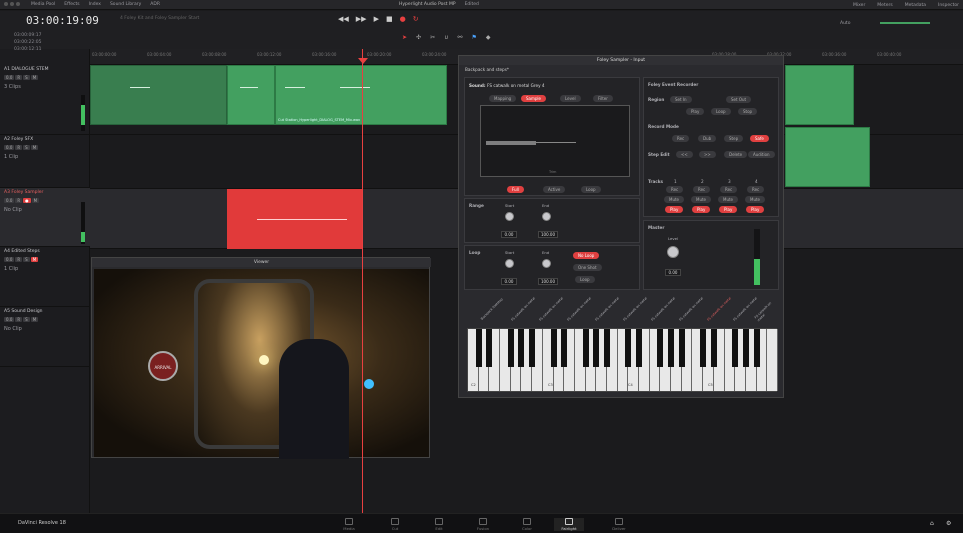  What do you see at coordinates (695, 111) in the screenshot?
I see `region-play-button: Play` at bounding box center [695, 111].